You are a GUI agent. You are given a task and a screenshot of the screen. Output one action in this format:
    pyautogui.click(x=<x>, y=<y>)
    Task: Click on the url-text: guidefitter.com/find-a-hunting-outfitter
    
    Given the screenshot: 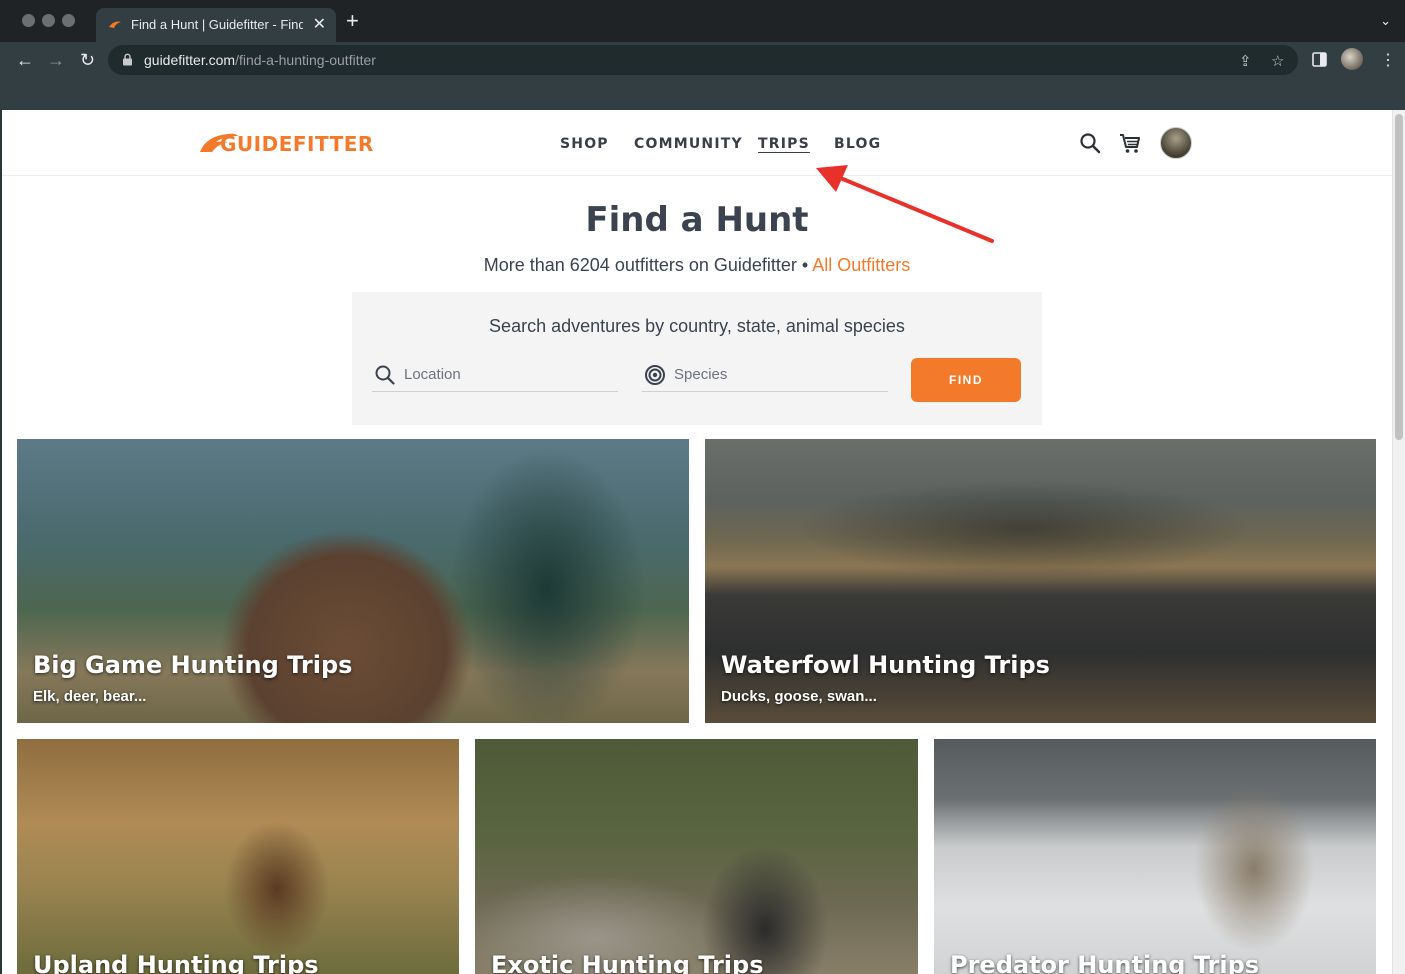 What is the action you would take?
    pyautogui.click(x=260, y=60)
    